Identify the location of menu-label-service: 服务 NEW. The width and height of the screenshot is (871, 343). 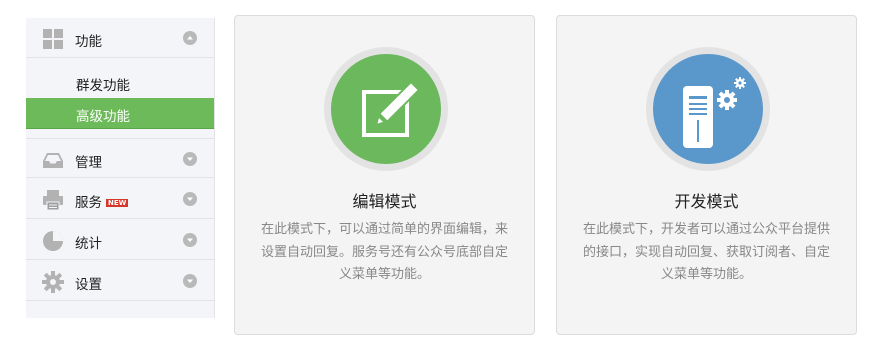
(102, 201).